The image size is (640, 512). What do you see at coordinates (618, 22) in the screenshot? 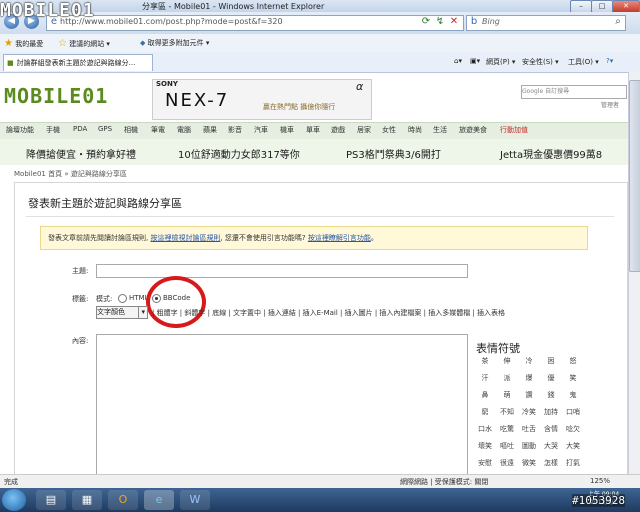
I see `search-icon: ⌕` at bounding box center [618, 22].